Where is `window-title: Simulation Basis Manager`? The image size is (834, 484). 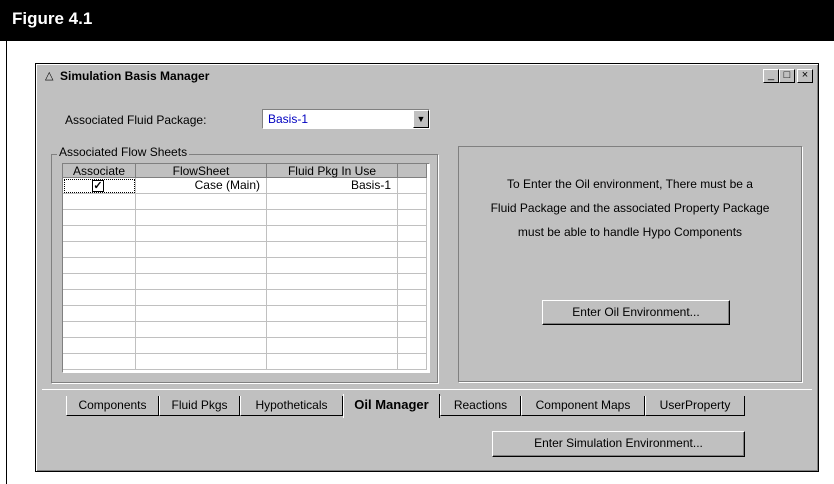
window-title: Simulation Basis Manager is located at coordinates (135, 76).